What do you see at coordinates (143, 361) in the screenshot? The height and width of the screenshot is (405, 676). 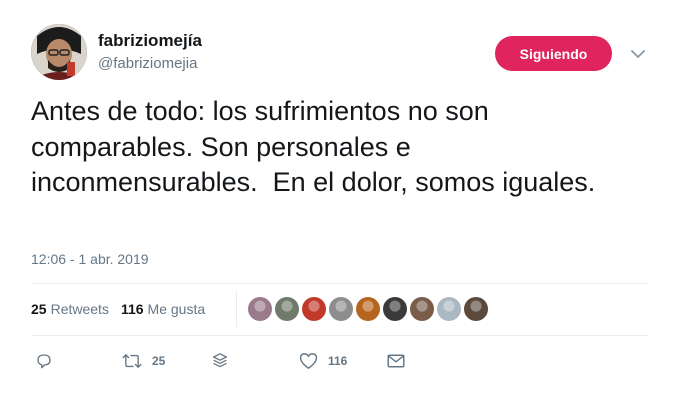 I see `retweet-action: 25` at bounding box center [143, 361].